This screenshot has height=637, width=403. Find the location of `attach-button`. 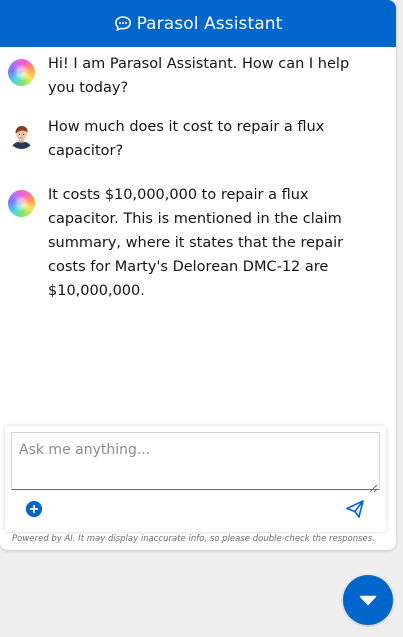

attach-button is located at coordinates (34, 509).